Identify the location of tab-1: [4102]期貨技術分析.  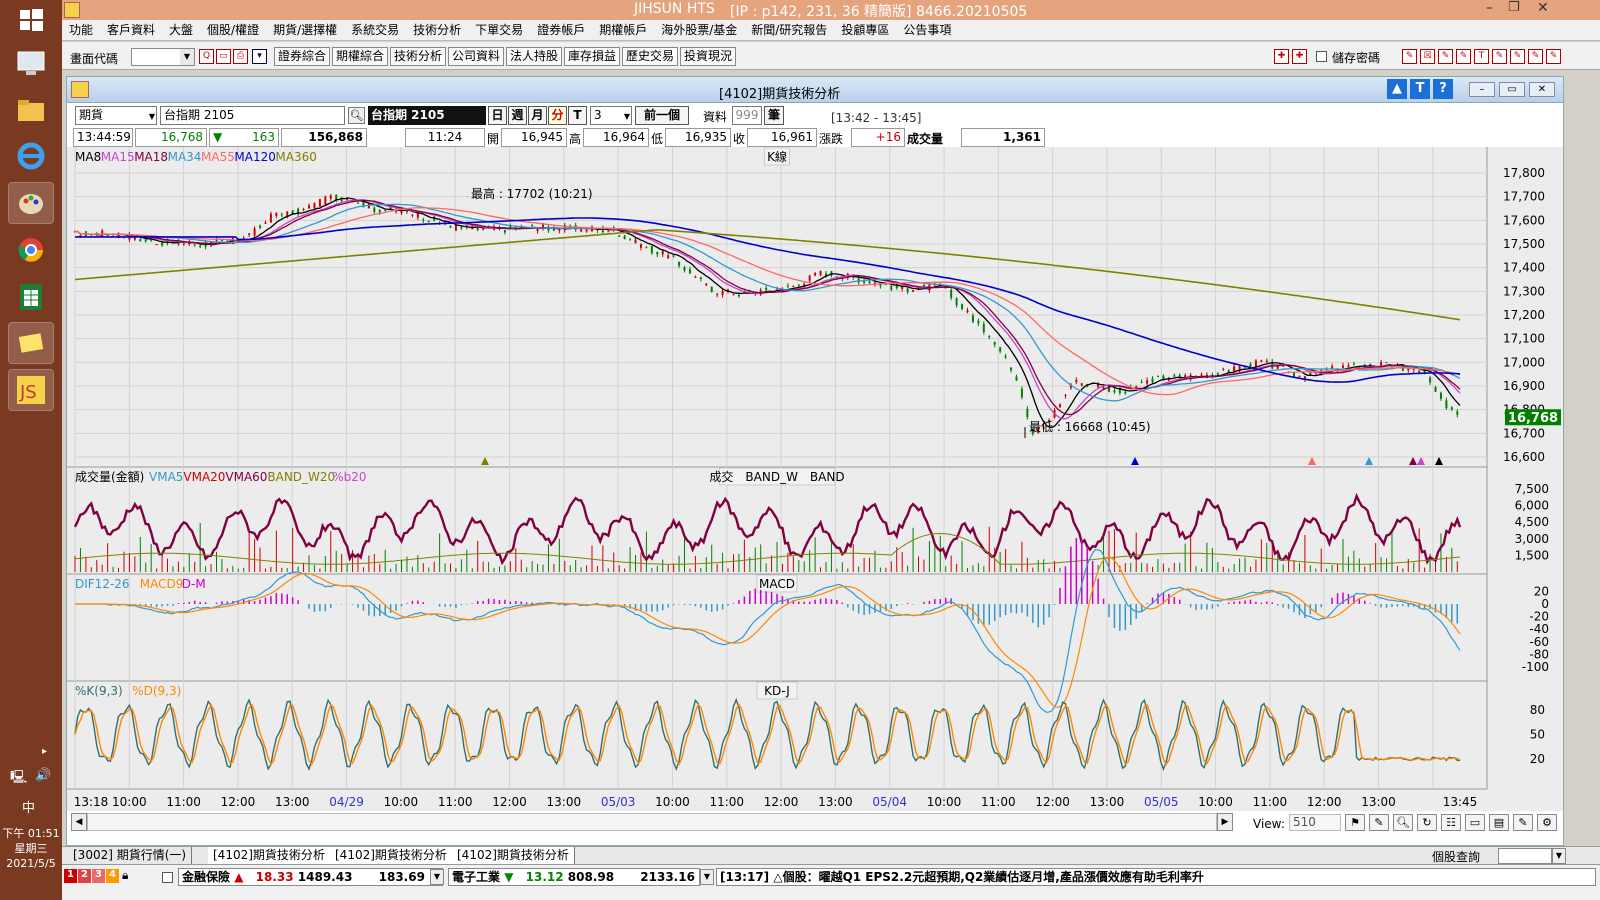
(269, 855).